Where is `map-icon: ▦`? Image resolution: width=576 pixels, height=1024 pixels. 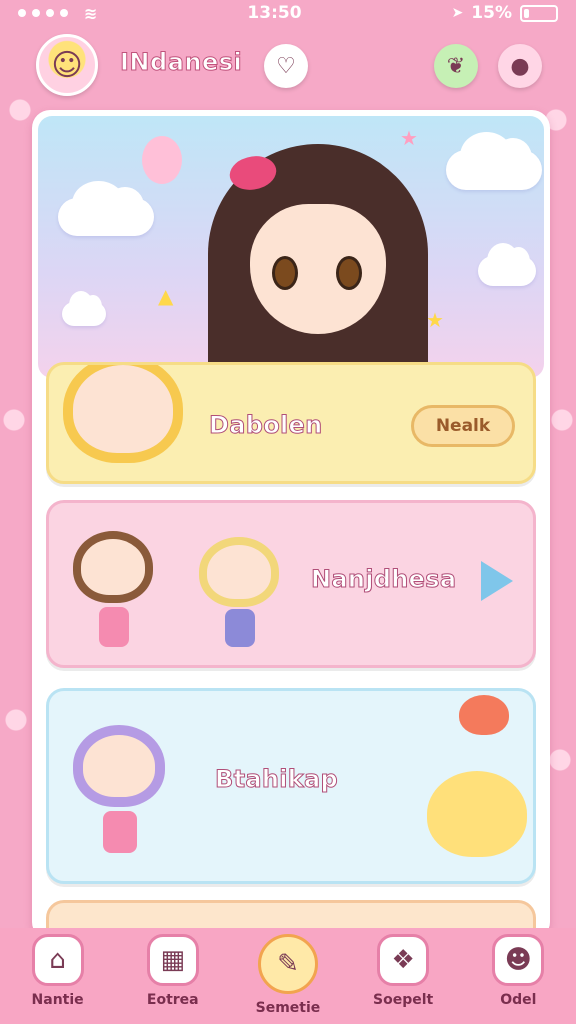 map-icon: ▦ is located at coordinates (172, 960).